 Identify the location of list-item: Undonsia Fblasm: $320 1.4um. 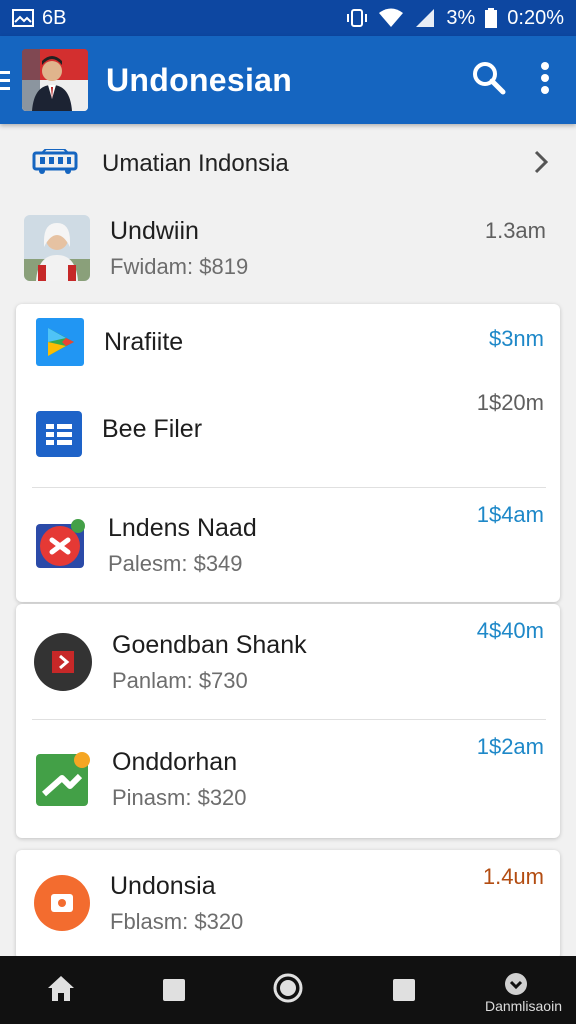
(288, 903).